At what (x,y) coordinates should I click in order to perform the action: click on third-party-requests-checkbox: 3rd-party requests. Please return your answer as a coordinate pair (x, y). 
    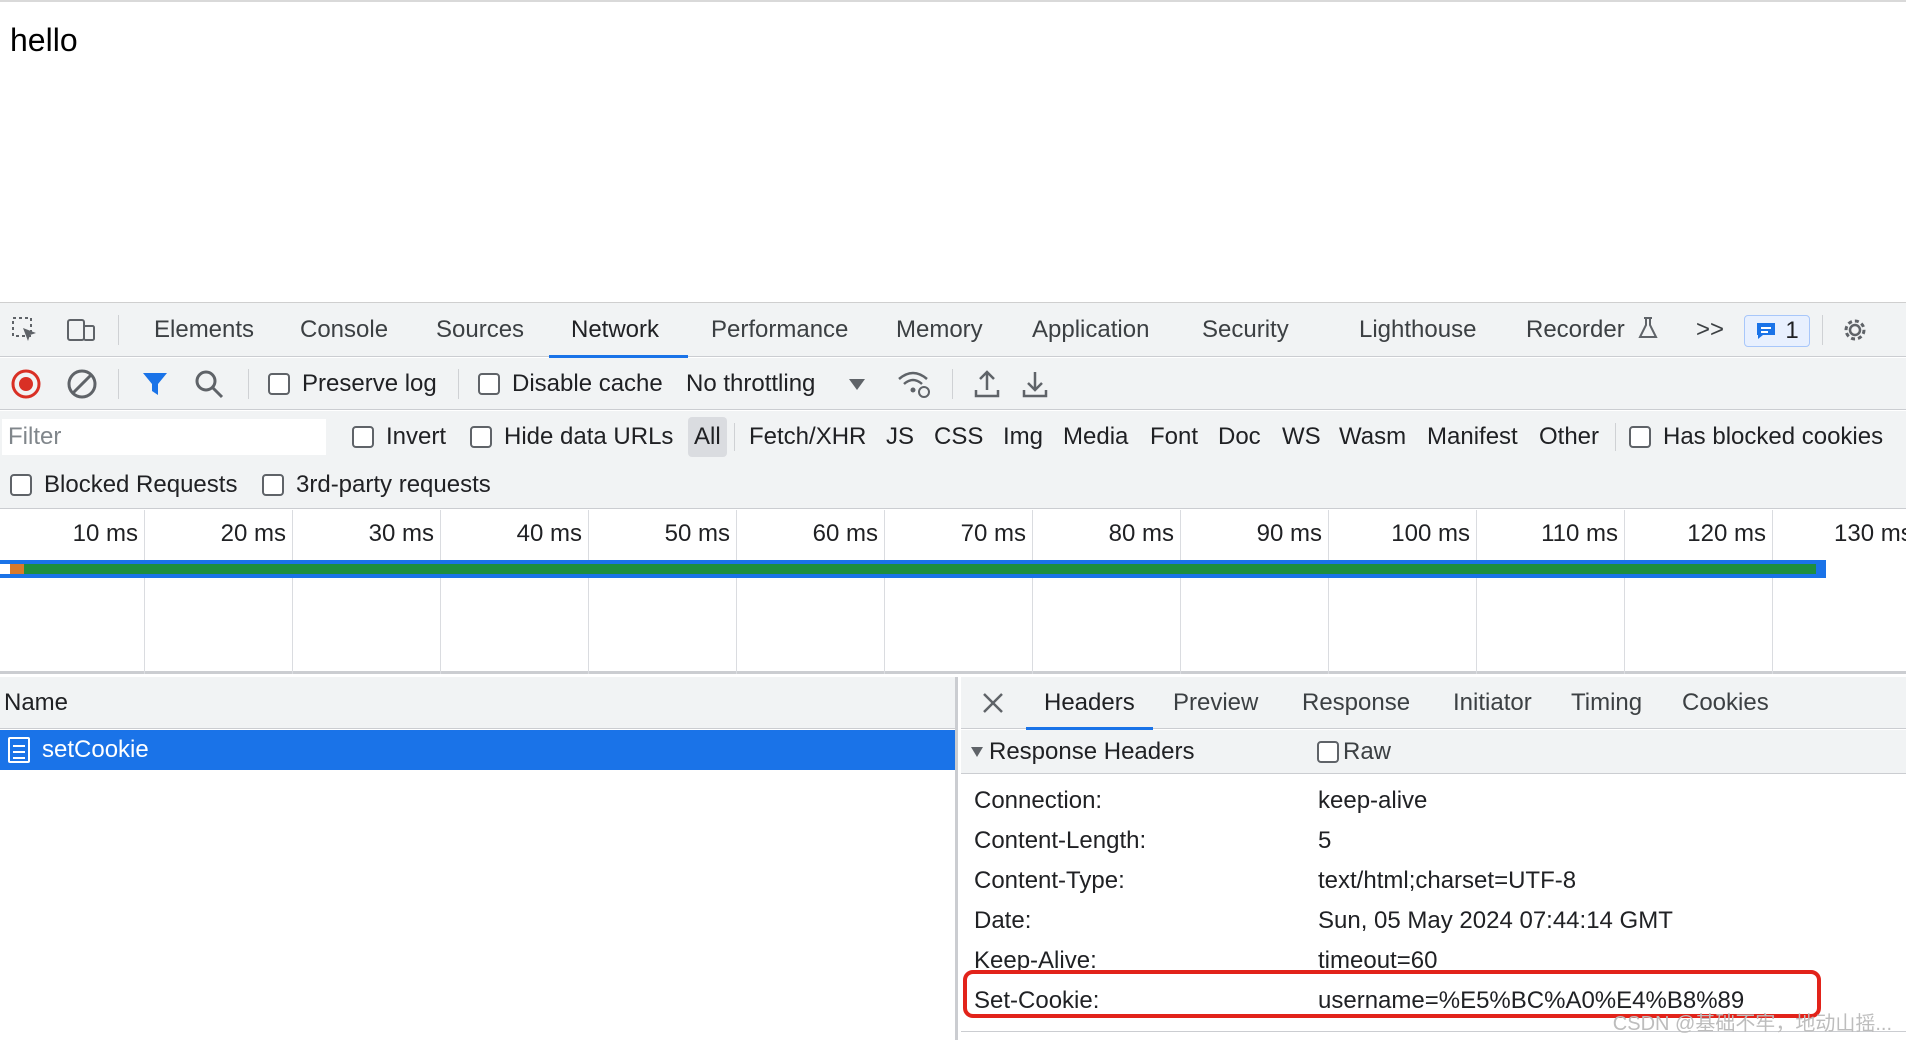
    Looking at the image, I should click on (376, 485).